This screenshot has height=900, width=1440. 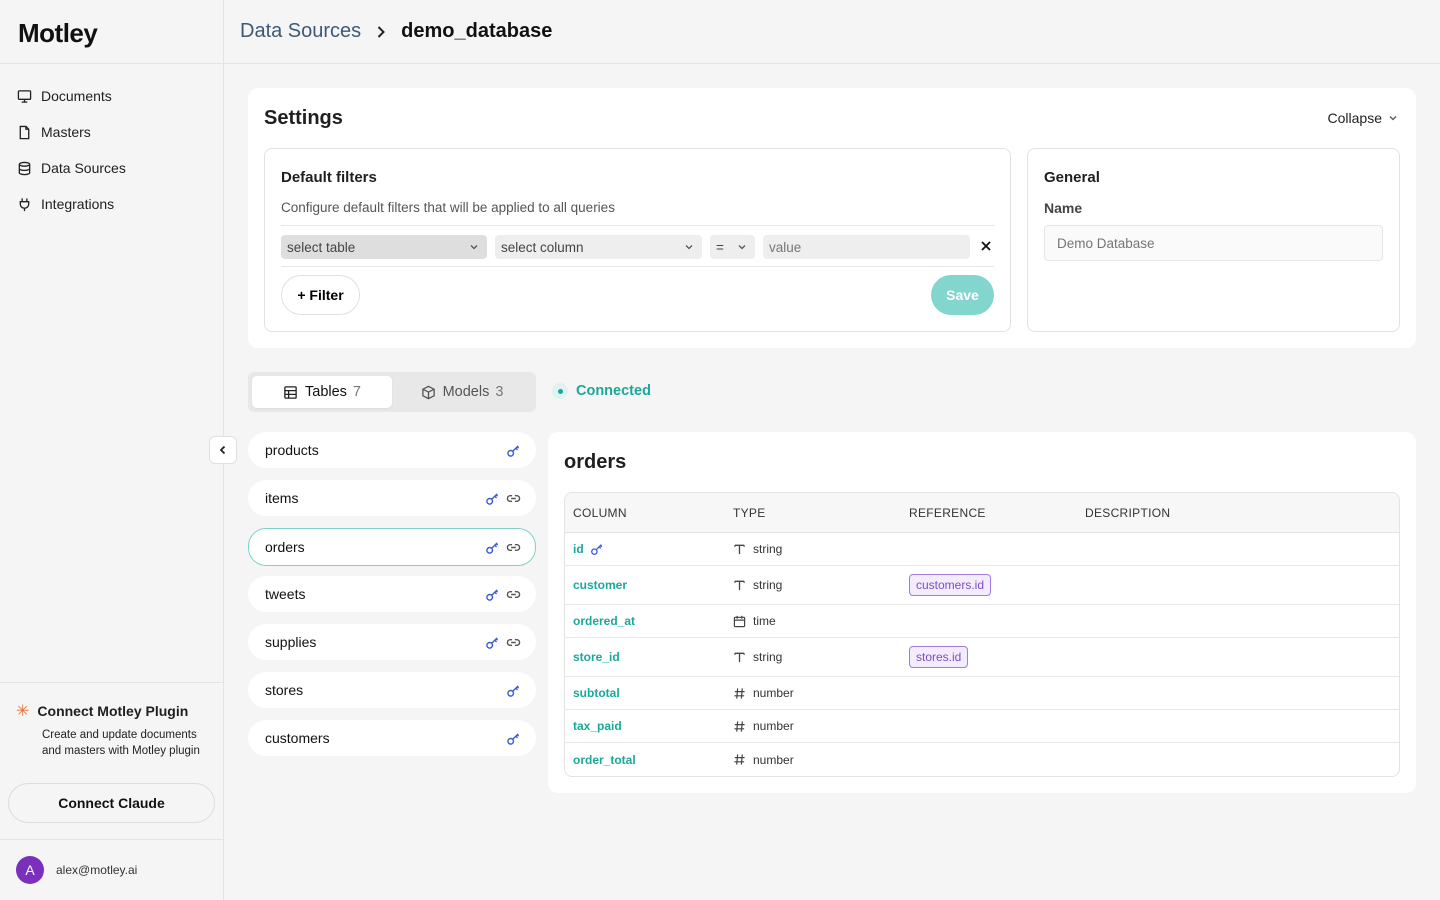 What do you see at coordinates (24, 96) in the screenshot?
I see `monitor-icon` at bounding box center [24, 96].